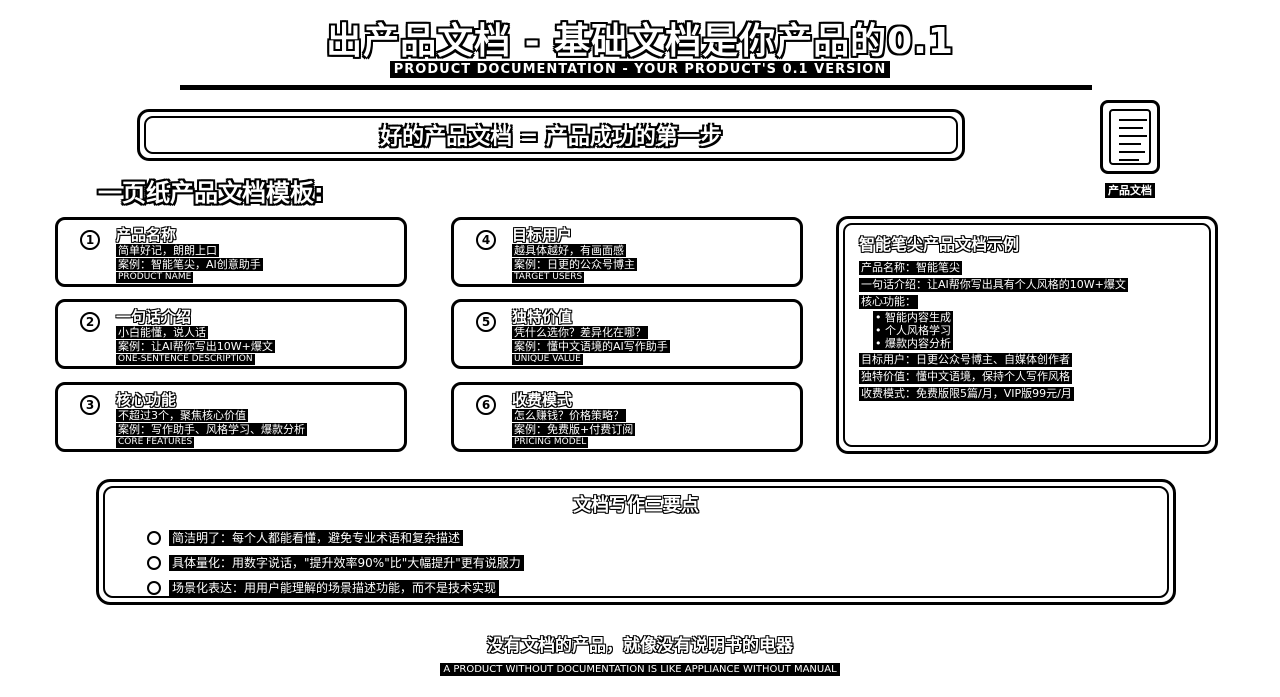  What do you see at coordinates (913, 330) in the screenshot?
I see `example-feature-item: • 个人风格学习` at bounding box center [913, 330].